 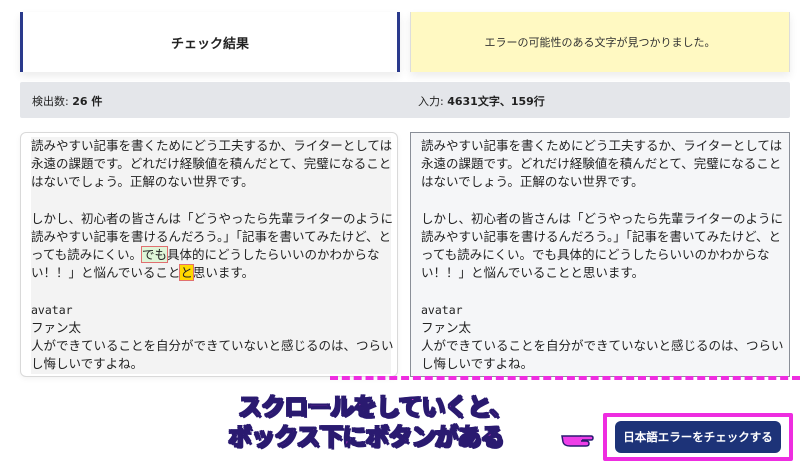 I want to click on check-japanese-errors-button: 日本語エラーをチェックする, so click(x=698, y=437).